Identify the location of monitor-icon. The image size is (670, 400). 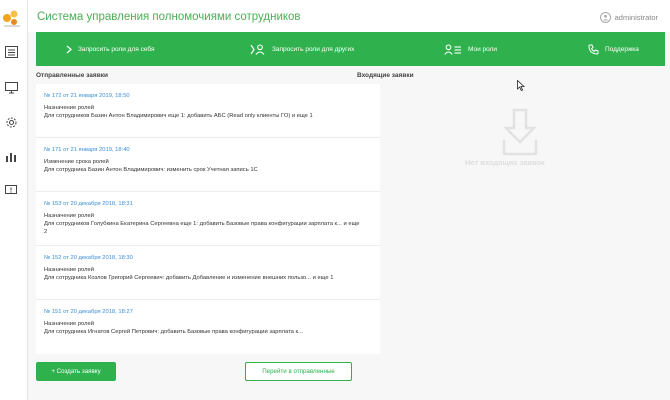
(11, 88).